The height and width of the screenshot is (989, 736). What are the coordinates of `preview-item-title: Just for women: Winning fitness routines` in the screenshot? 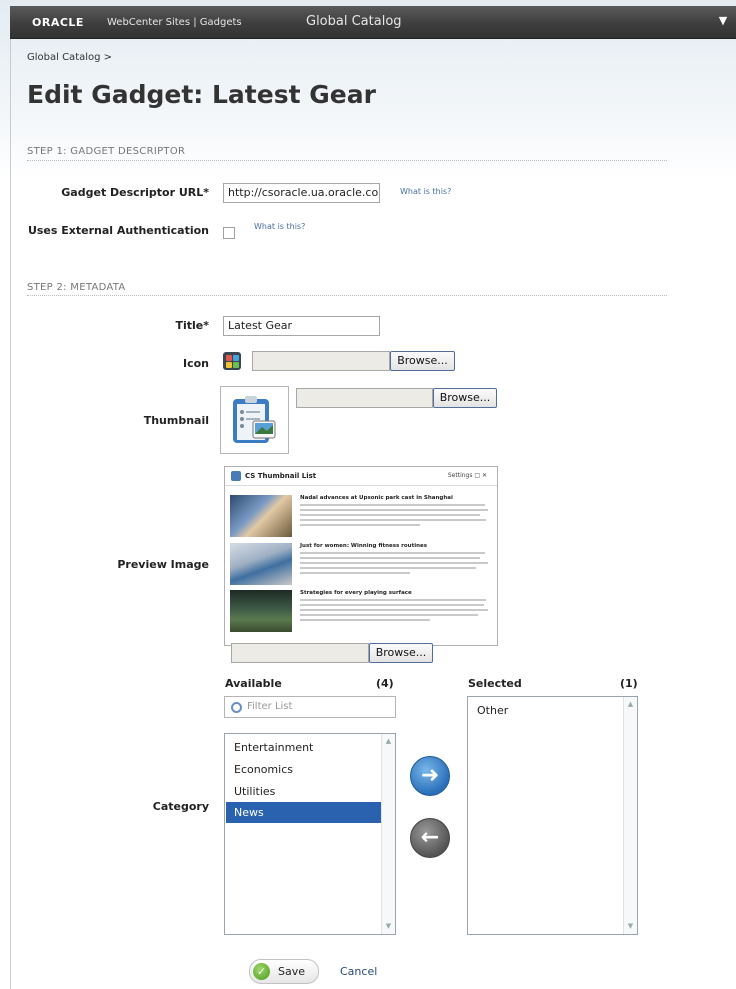 It's located at (364, 546).